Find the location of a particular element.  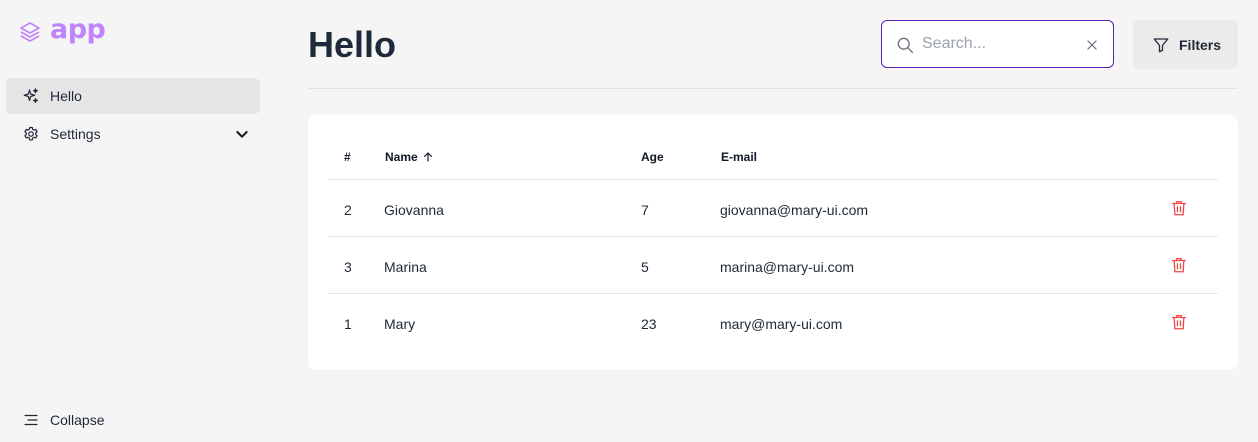

gear-icon is located at coordinates (31, 133).